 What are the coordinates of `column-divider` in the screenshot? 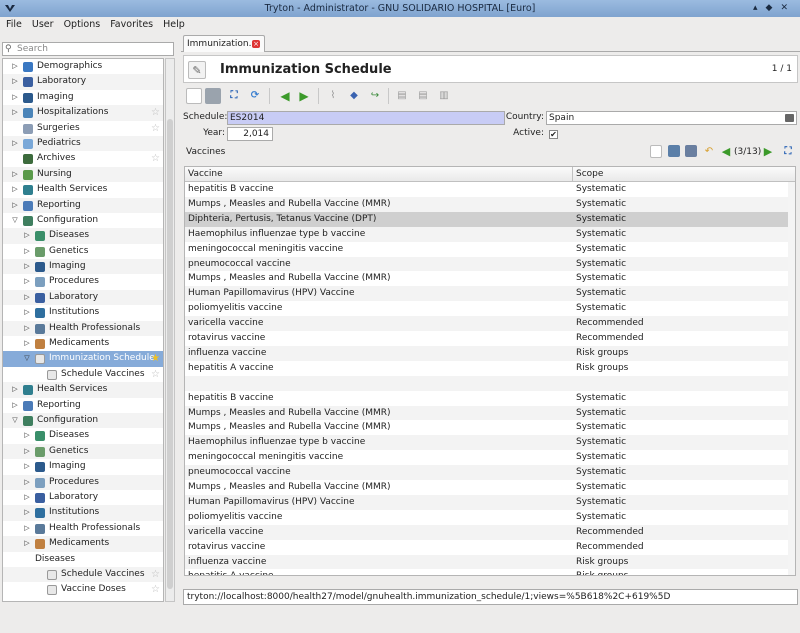 It's located at (572, 174).